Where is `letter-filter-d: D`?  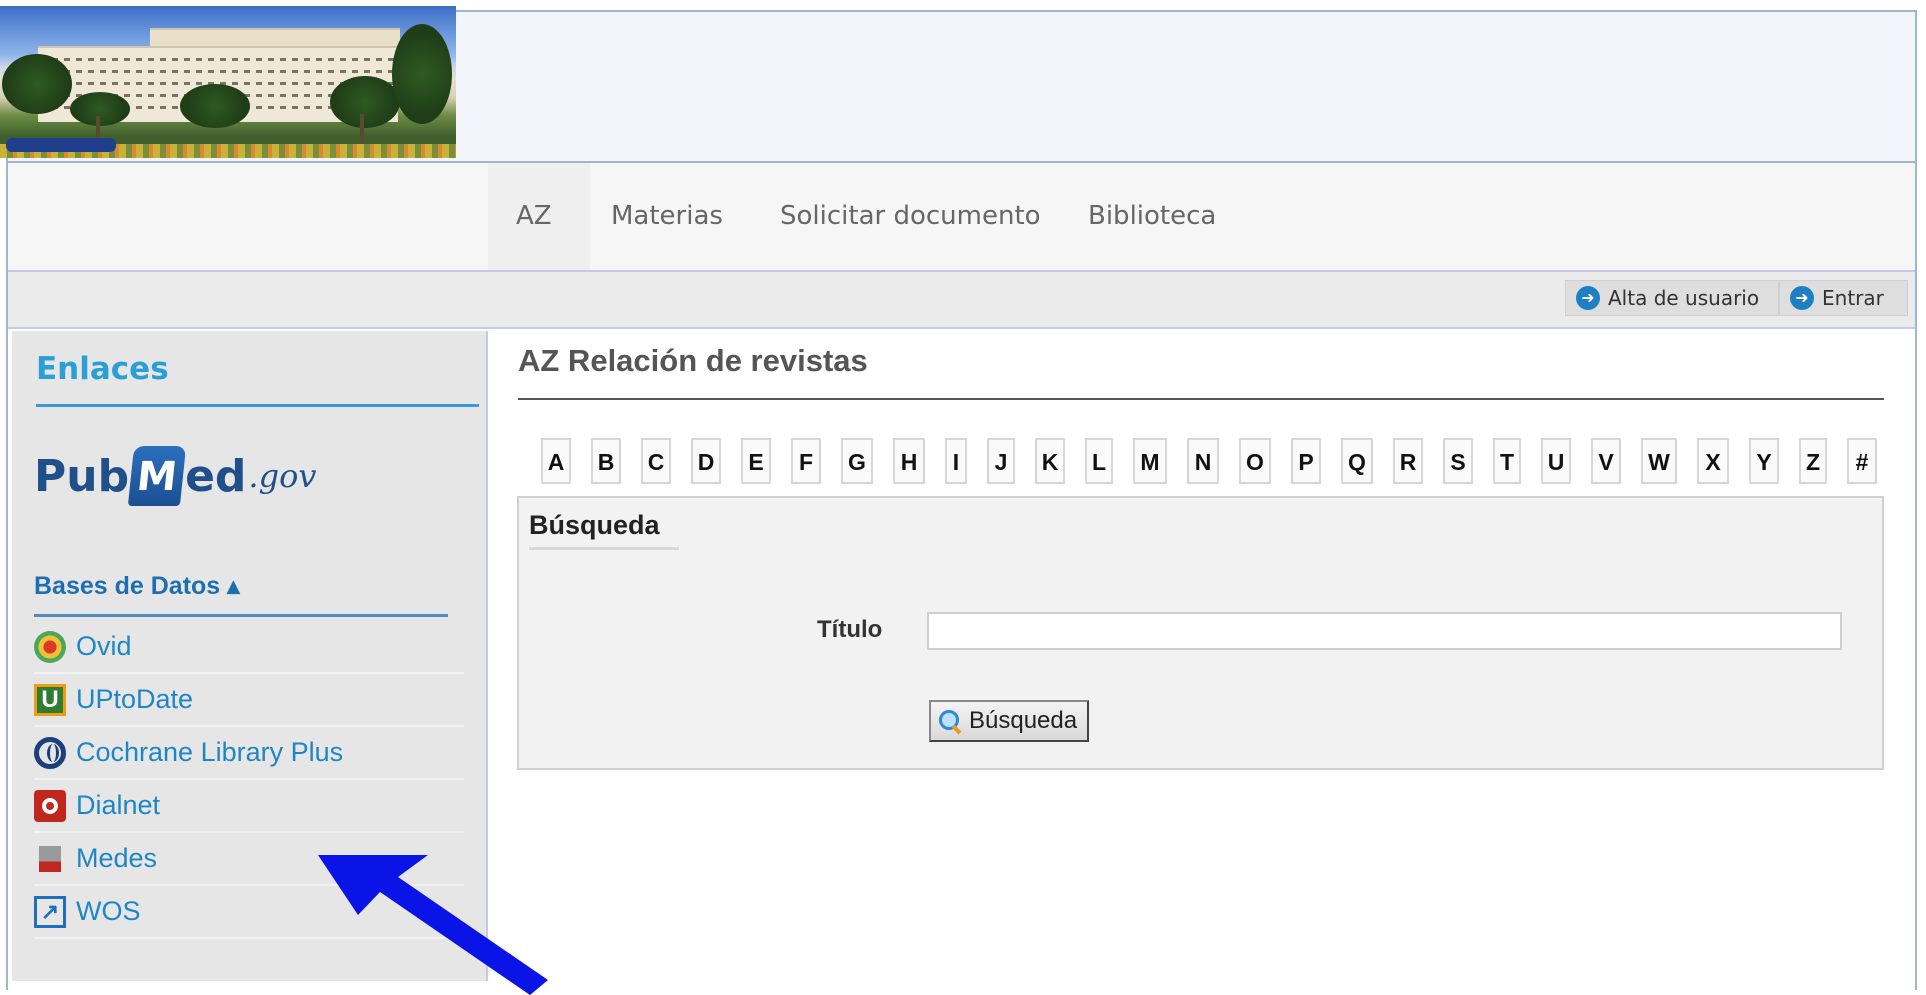 letter-filter-d: D is located at coordinates (706, 461).